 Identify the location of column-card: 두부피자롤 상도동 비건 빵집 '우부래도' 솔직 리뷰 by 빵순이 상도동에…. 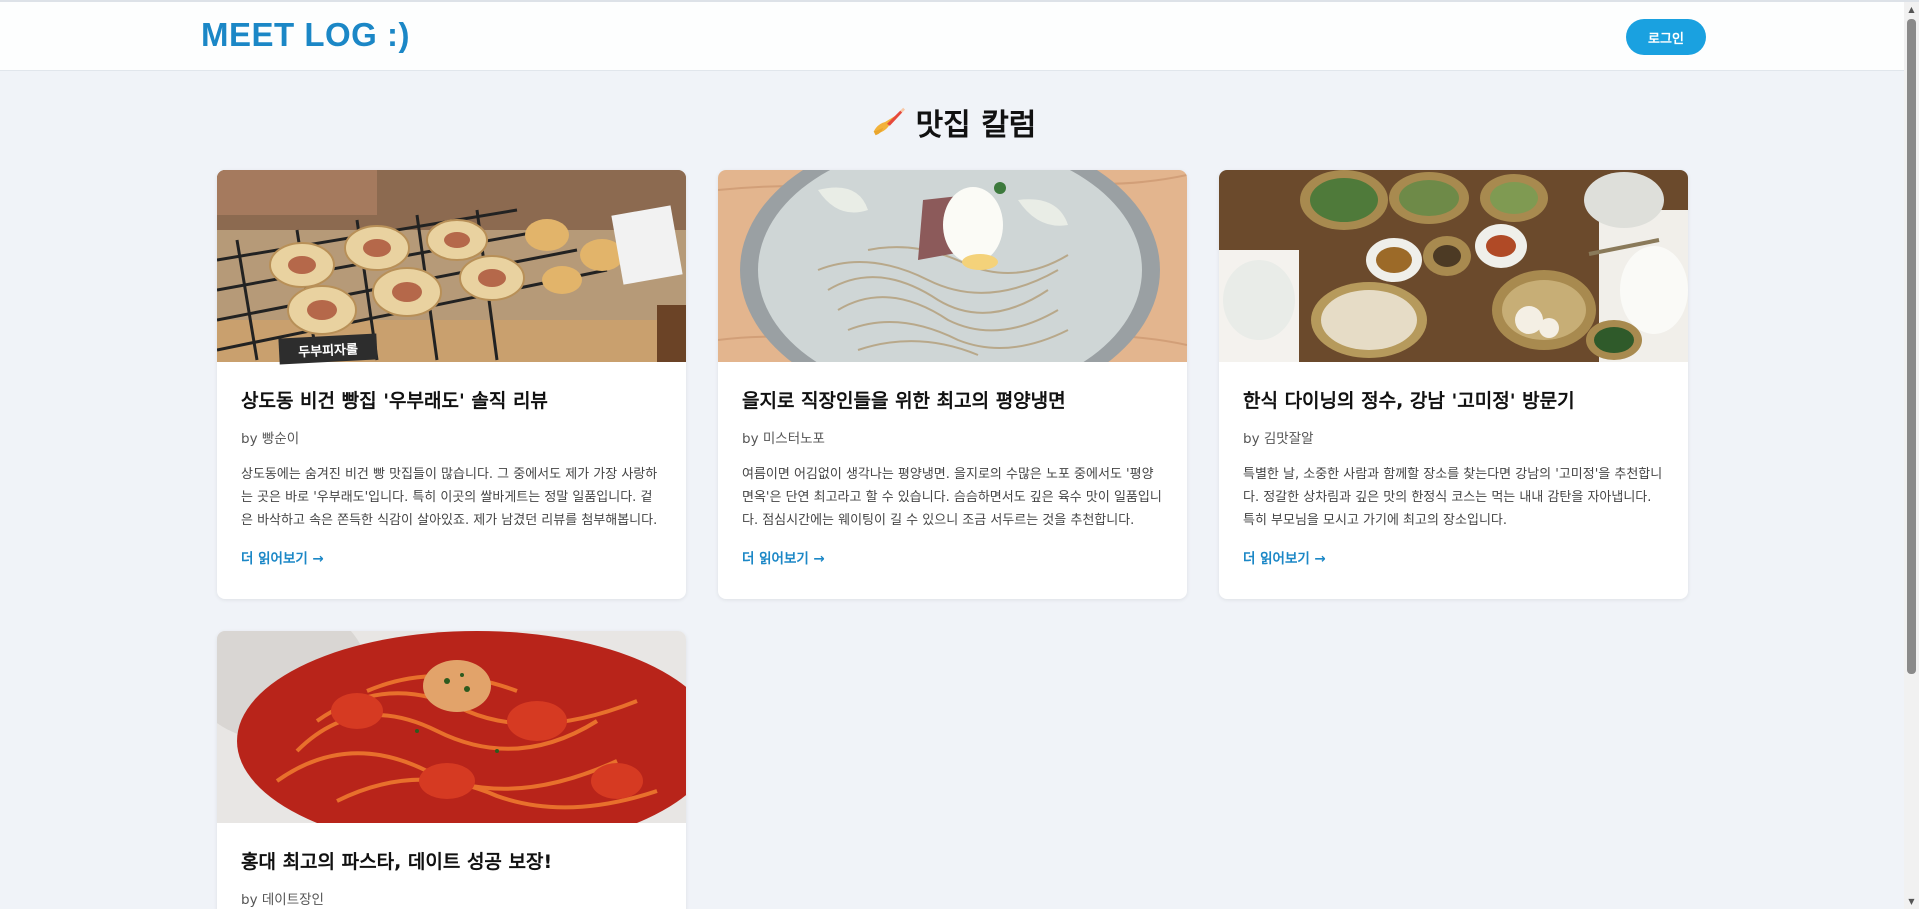
(451, 384).